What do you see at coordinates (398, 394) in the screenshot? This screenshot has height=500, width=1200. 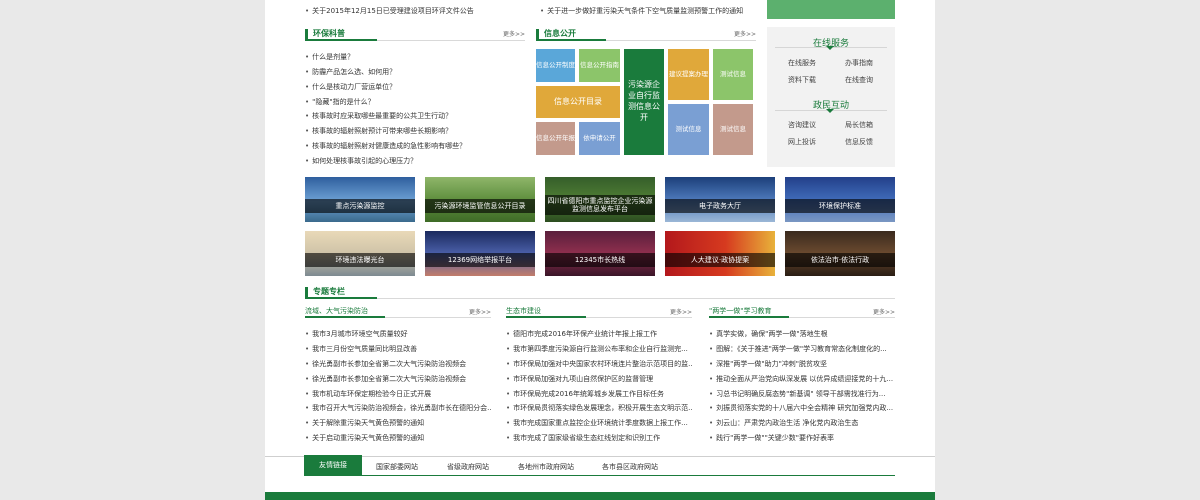 I see `list-item: 我市机动车环保定期检验今日正式开展` at bounding box center [398, 394].